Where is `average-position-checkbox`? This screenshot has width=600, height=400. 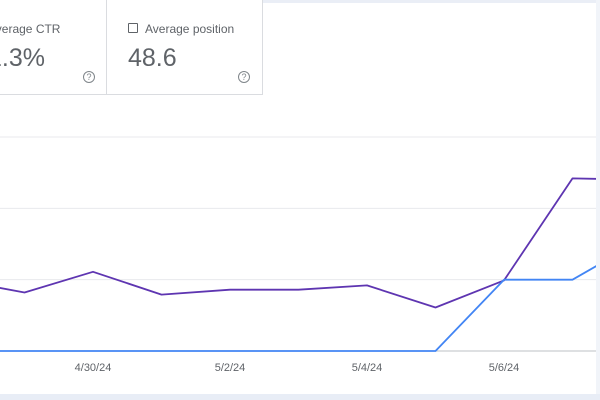
average-position-checkbox is located at coordinates (133, 28).